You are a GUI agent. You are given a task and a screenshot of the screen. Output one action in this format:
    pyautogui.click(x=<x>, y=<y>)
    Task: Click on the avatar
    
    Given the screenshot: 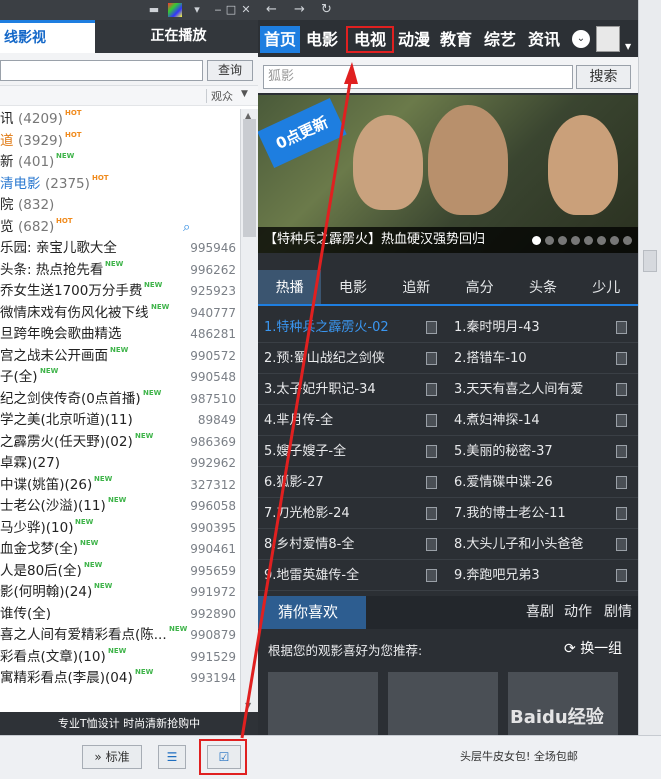 What is the action you would take?
    pyautogui.click(x=608, y=39)
    